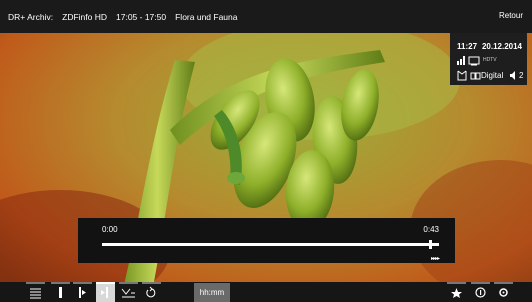 This screenshot has width=532, height=302. I want to click on status-icons-row: HDTV, so click(489, 60).